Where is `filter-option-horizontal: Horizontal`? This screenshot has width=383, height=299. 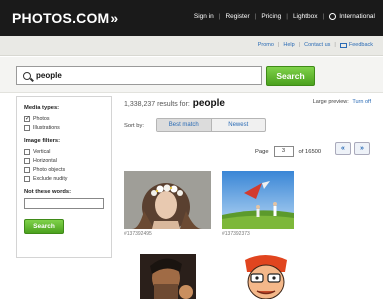
filter-option-horizontal: Horizontal is located at coordinates (64, 160).